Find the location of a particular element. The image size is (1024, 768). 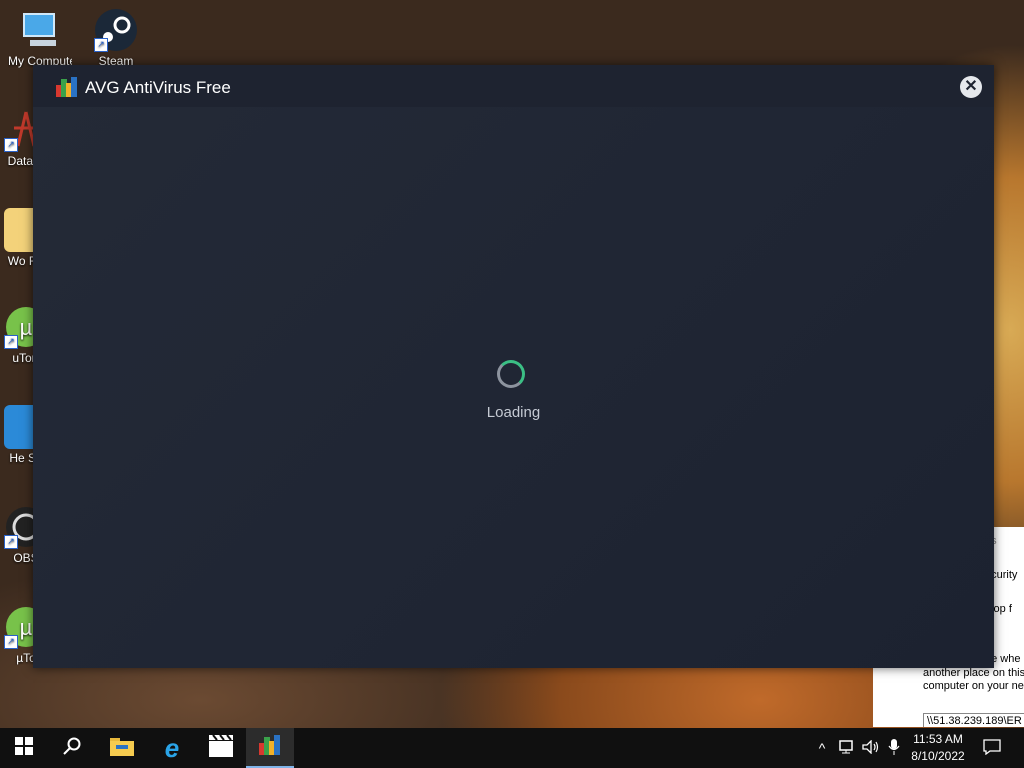

steam-icon: ↗ is located at coordinates (116, 30).